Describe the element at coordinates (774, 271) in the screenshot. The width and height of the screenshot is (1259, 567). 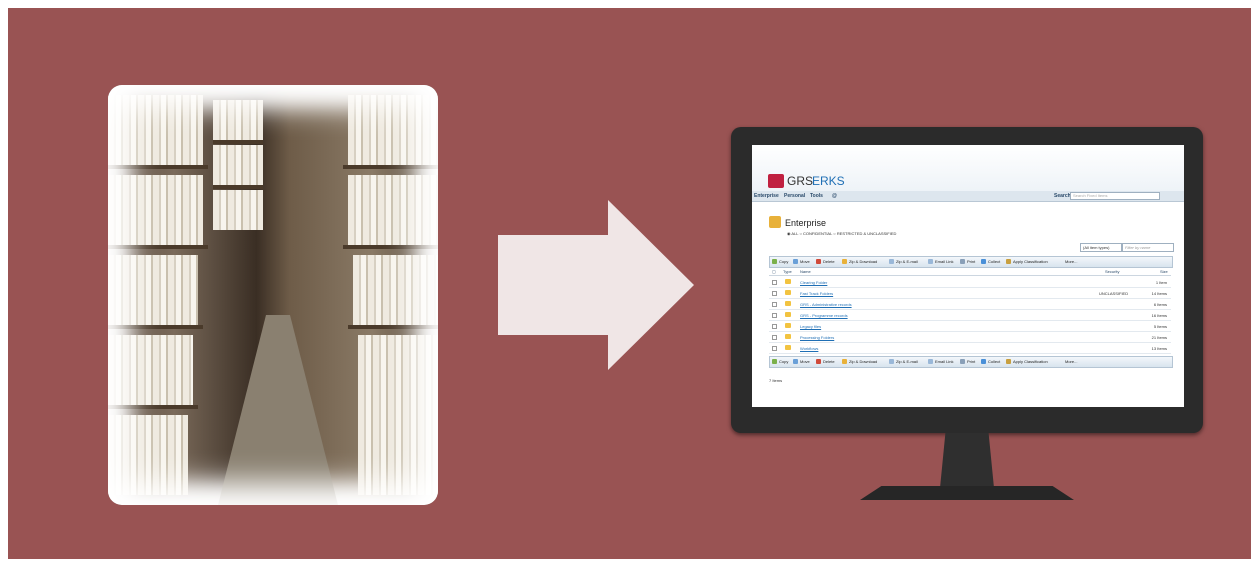
I see `select-all-checkbox: ▢` at that location.